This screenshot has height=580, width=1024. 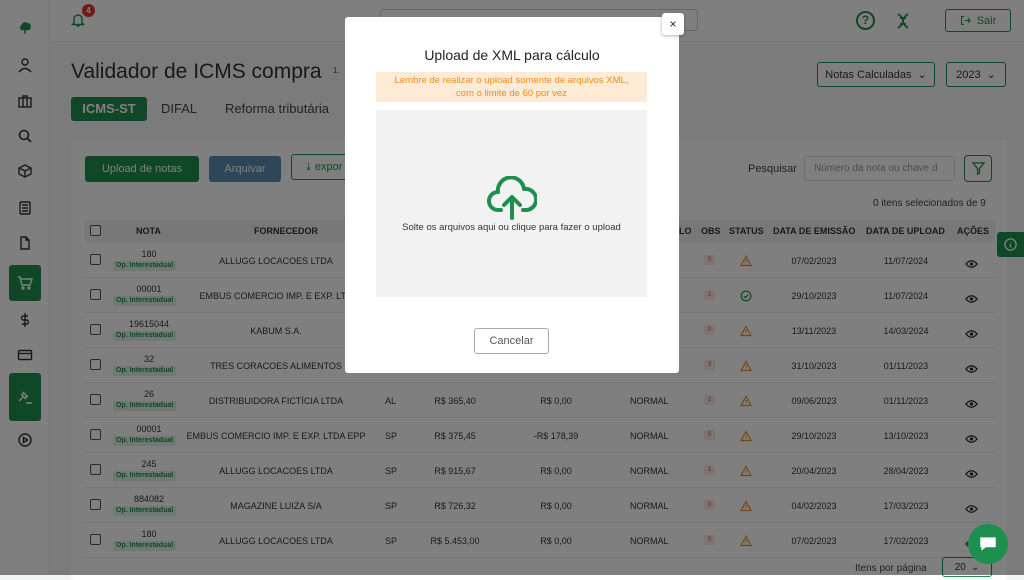 I want to click on upload-warning-line2: com o limite de 60 por vez, so click(x=511, y=93).